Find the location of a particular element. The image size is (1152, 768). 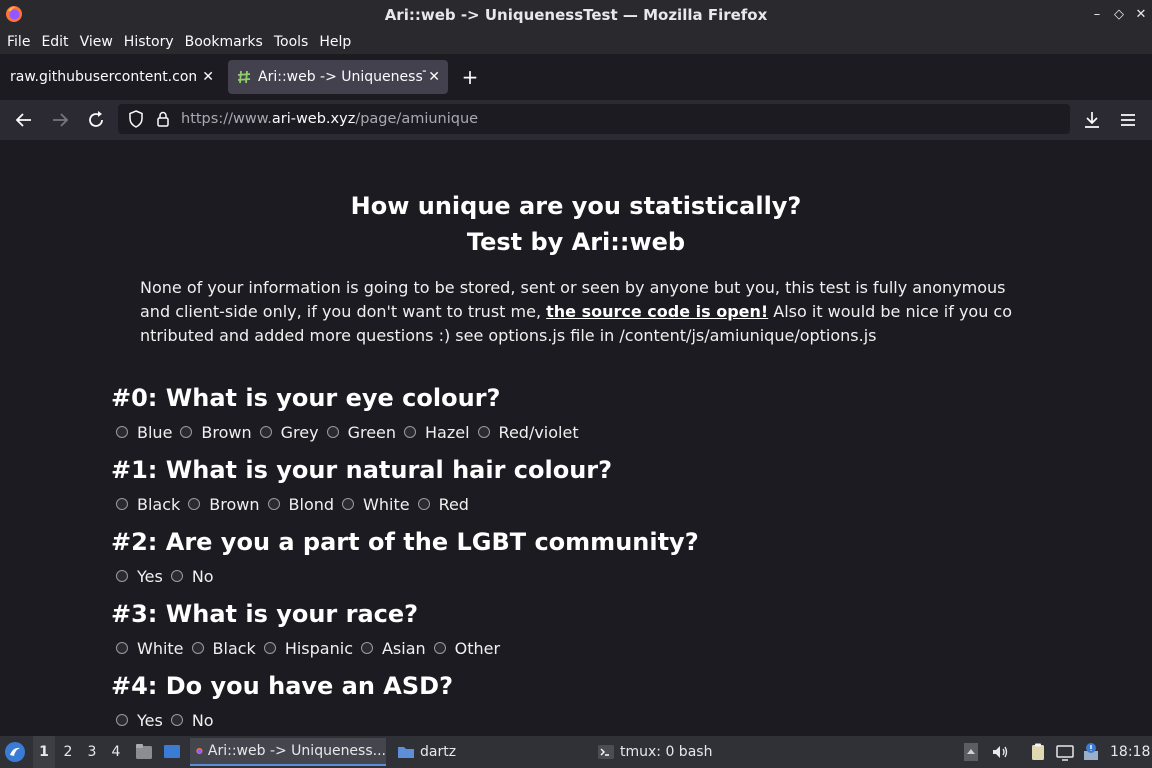

firefox-icon is located at coordinates (199, 751).